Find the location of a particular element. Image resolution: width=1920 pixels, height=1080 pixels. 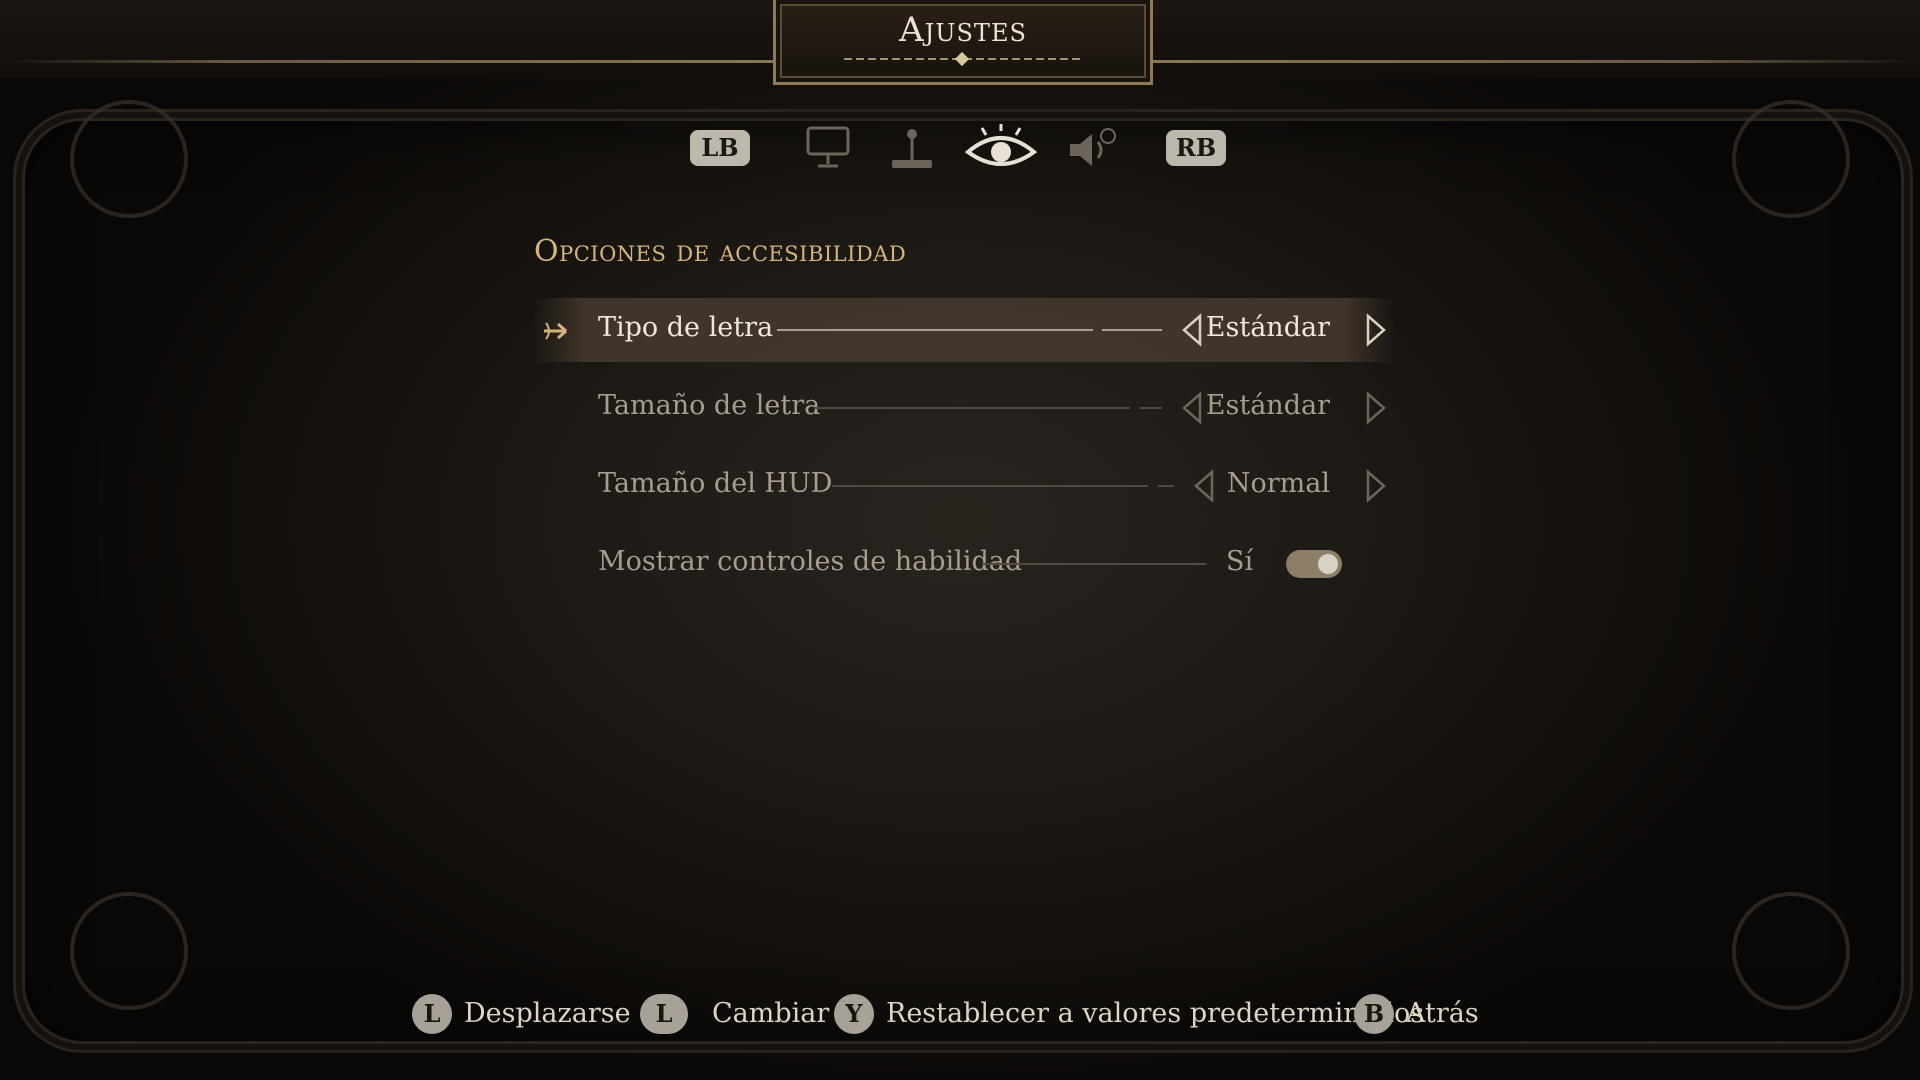

ability-controls-toggle is located at coordinates (1314, 564).